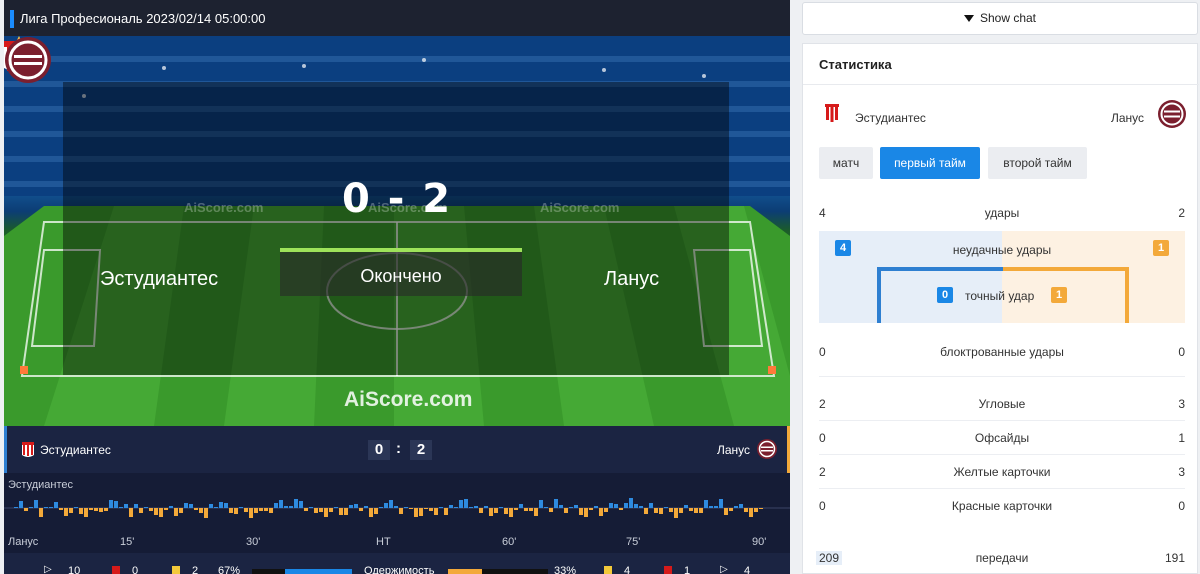  Describe the element at coordinates (421, 450) in the screenshot. I see `away-score: 2` at that location.